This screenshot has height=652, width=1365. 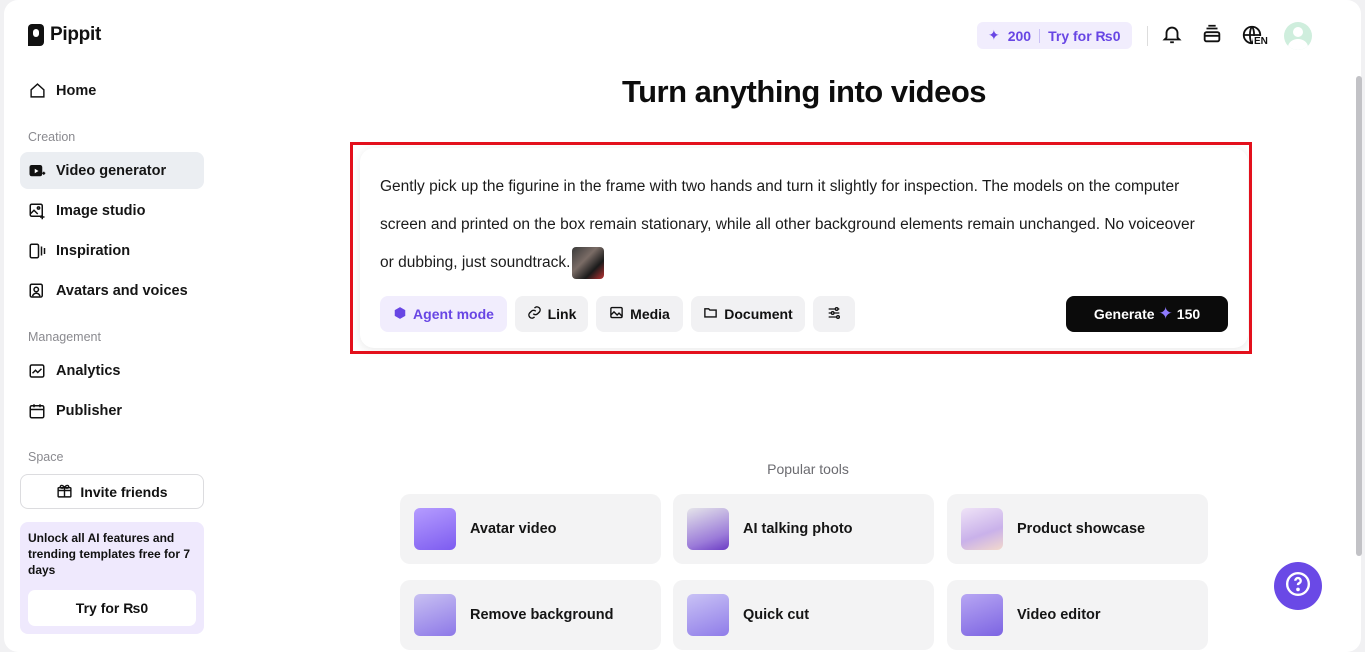 I want to click on sidebar-item-image-studio: Image studio, so click(x=112, y=210).